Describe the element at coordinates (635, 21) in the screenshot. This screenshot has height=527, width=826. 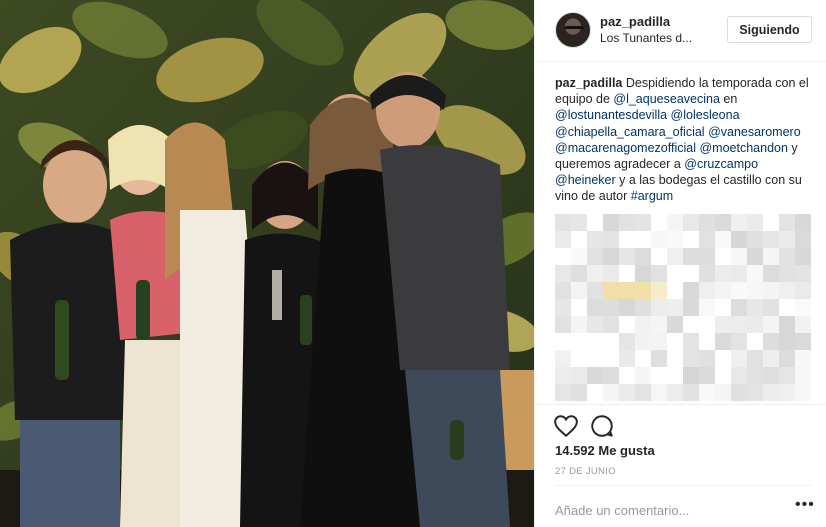
I see `header-username: paz_padilla` at that location.